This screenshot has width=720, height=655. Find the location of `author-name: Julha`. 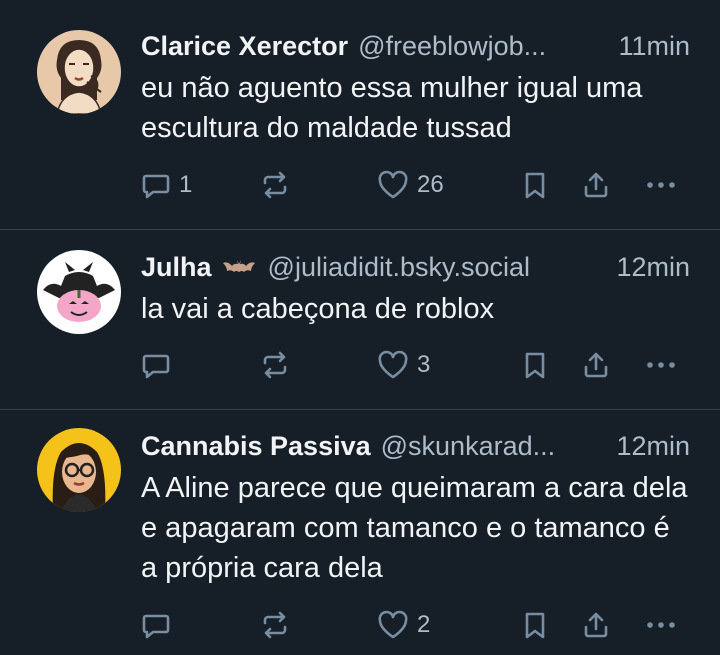

author-name: Julha is located at coordinates (176, 267).